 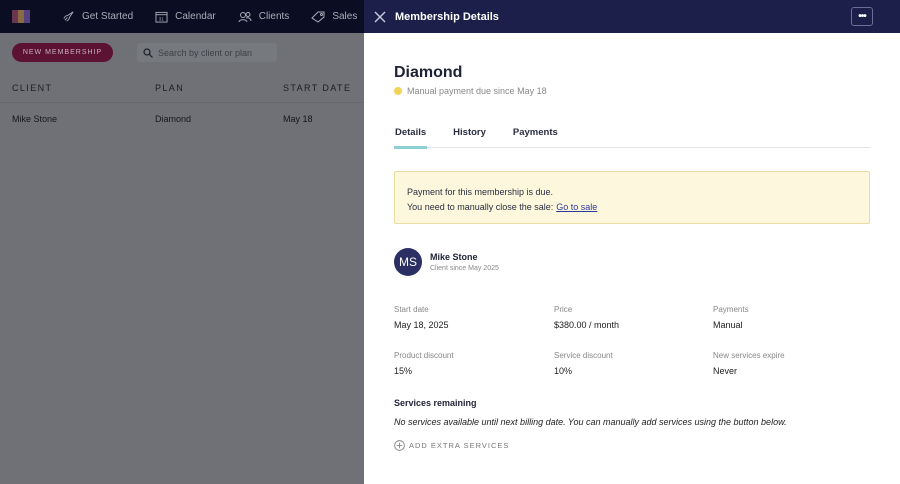 What do you see at coordinates (480, 192) in the screenshot?
I see `alert-line-1: Payment for this membership is due.` at bounding box center [480, 192].